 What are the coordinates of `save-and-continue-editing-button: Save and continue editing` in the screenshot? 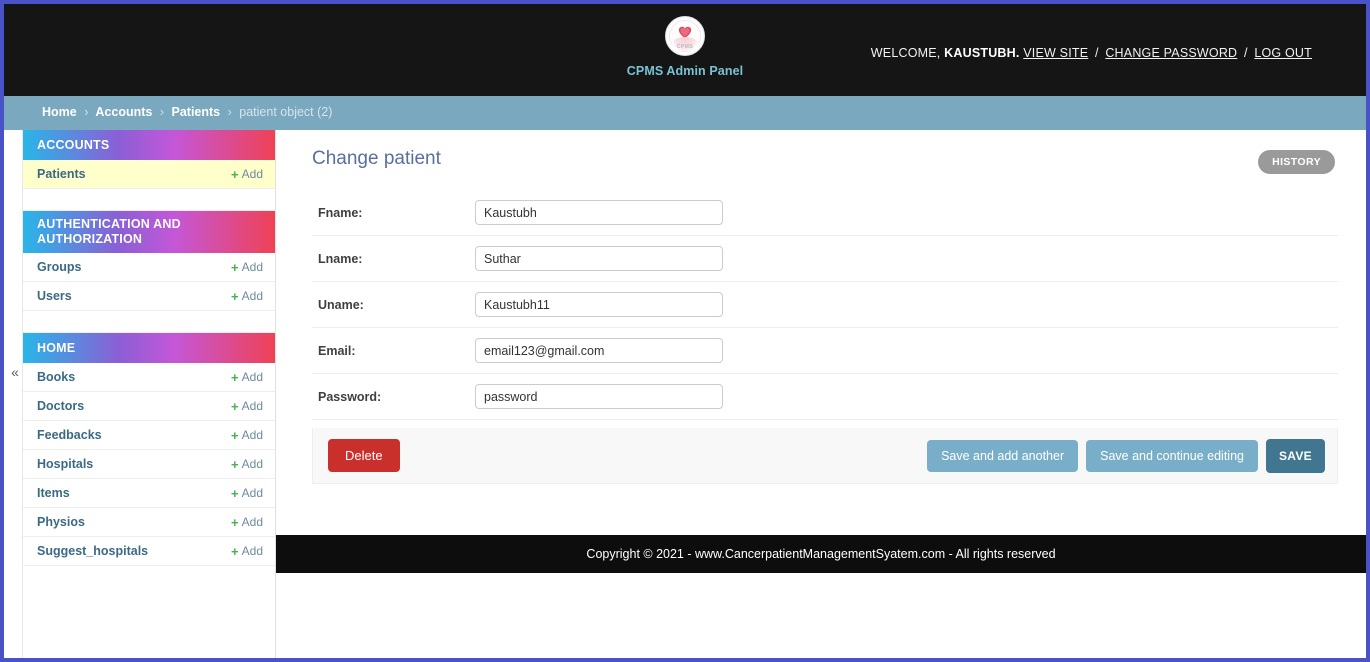 It's located at (1172, 455).